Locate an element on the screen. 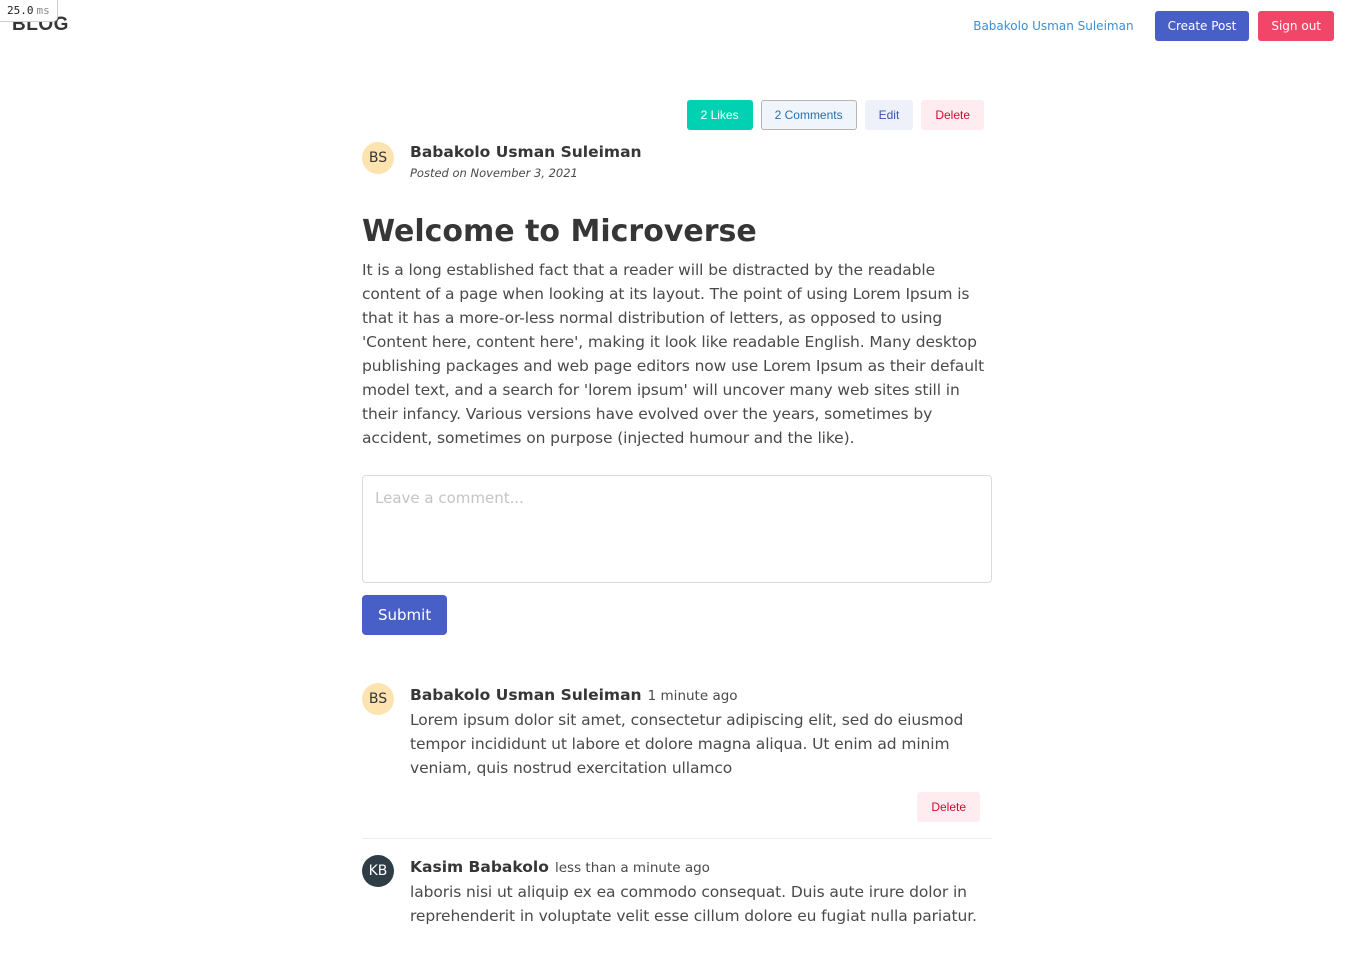 The height and width of the screenshot is (971, 1354). comment-actions: Delete is located at coordinates (701, 807).